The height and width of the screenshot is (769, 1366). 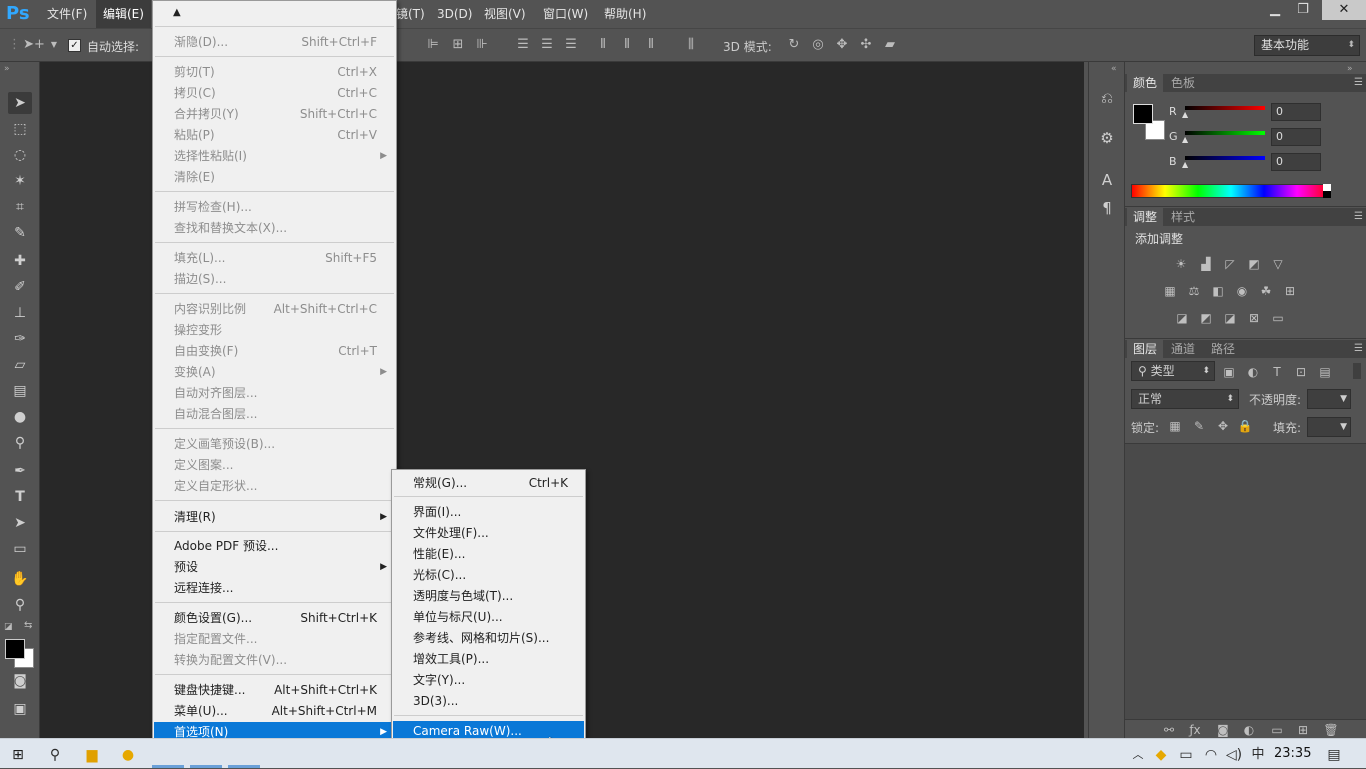 What do you see at coordinates (1145, 349) in the screenshot?
I see `tab-layers: 图层` at bounding box center [1145, 349].